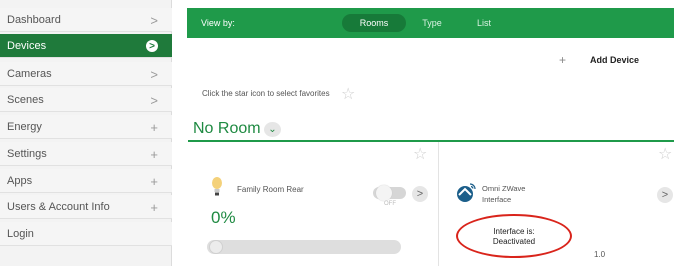 The width and height of the screenshot is (674, 266). I want to click on sidebar-item-login: Login, so click(86, 234).